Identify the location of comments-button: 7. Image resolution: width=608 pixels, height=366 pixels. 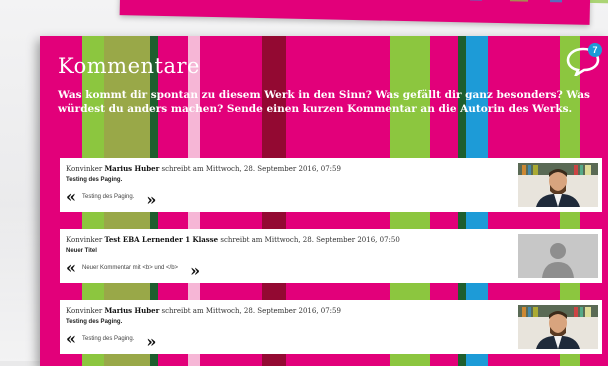
(584, 61).